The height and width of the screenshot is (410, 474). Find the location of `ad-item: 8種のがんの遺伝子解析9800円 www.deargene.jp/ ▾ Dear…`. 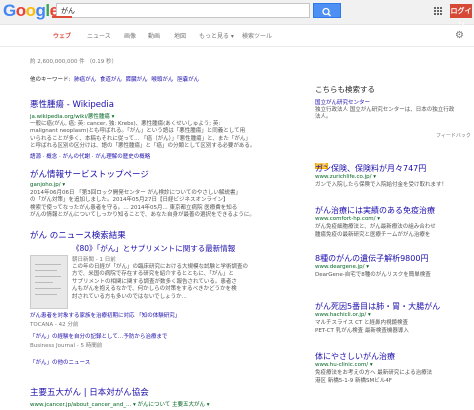

ad-item: 8種のがんの遺伝子解析9800円 www.deargene.jp/ ▾ Dear… is located at coordinates (373, 265).